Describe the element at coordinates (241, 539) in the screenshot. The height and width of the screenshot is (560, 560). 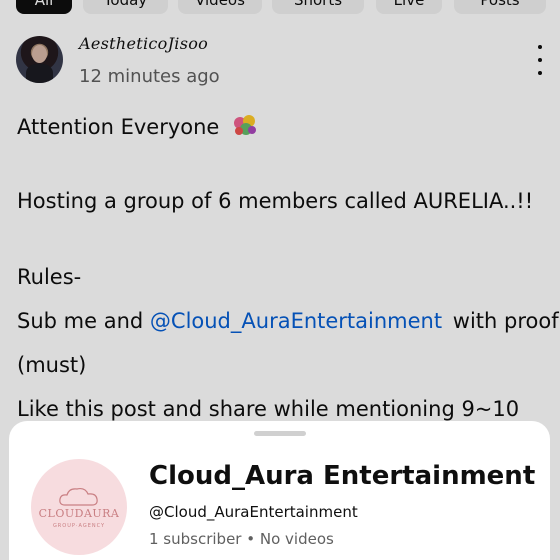
I see `channel-stats: 1 subscriber • No videos` at that location.